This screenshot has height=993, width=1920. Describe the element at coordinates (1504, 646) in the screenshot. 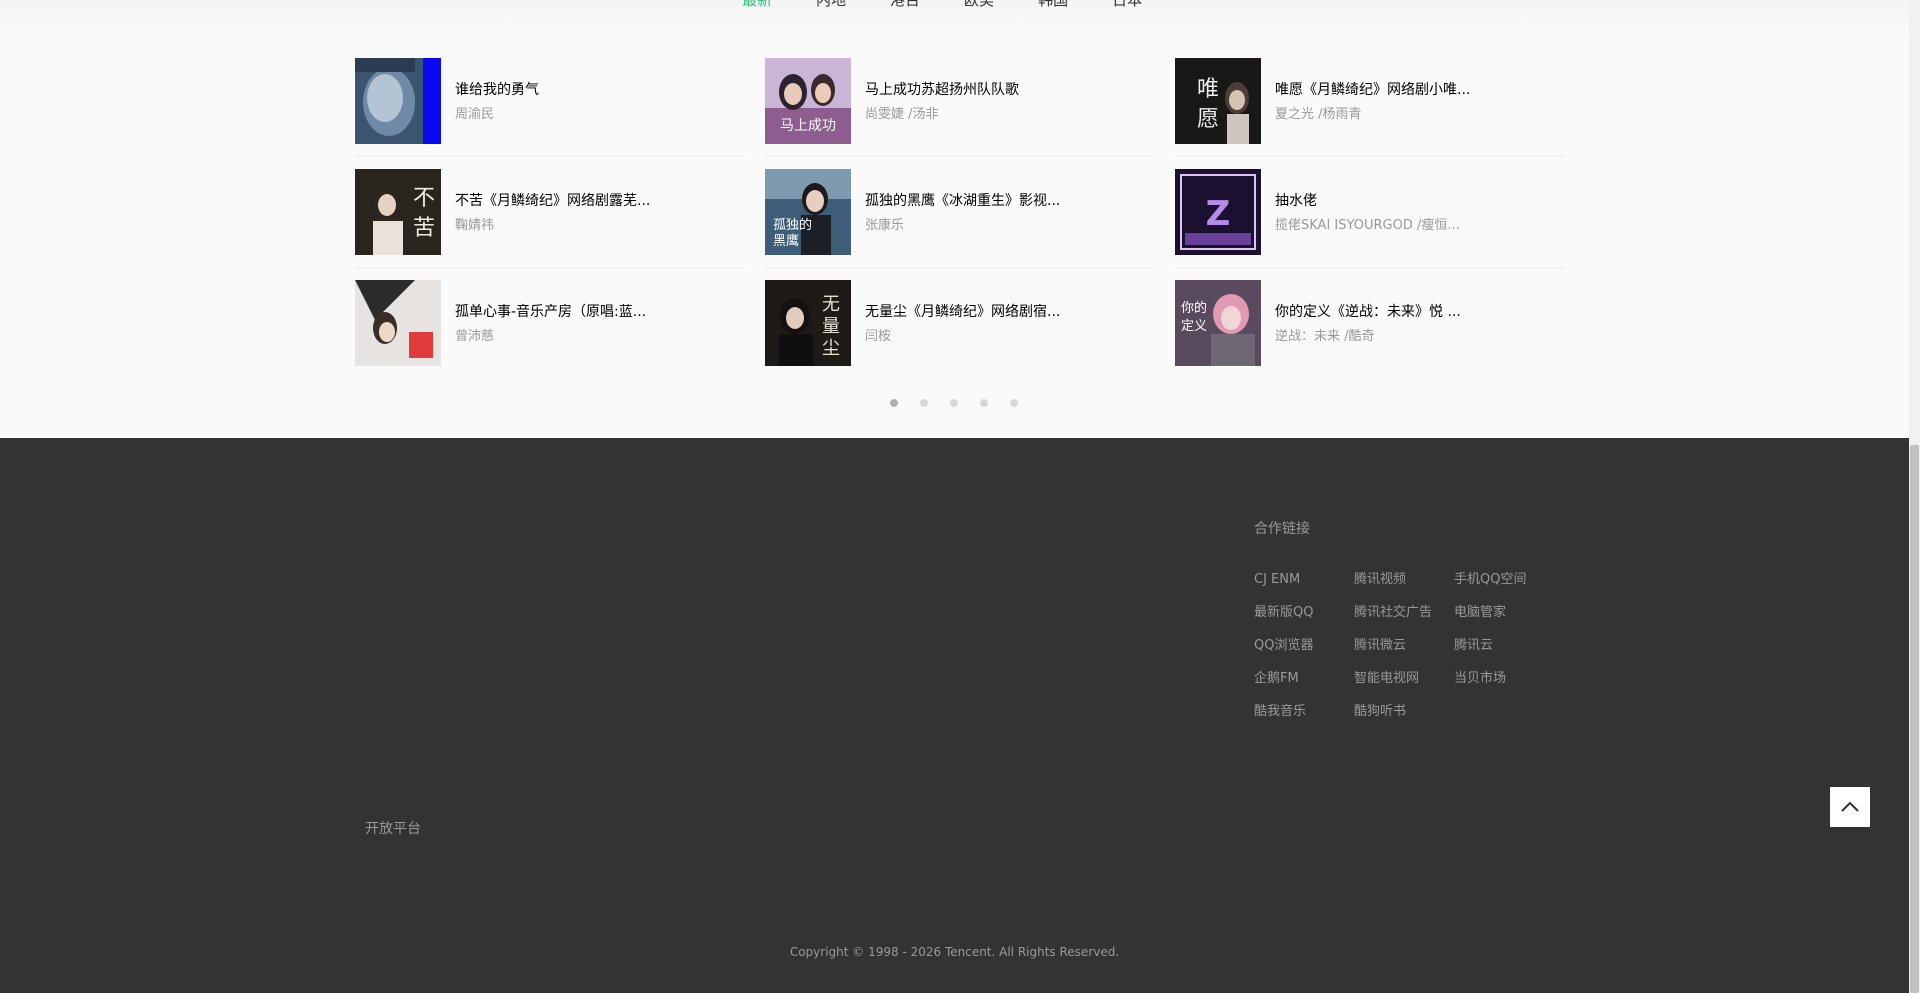

I see `partner-link: 腾讯云` at that location.